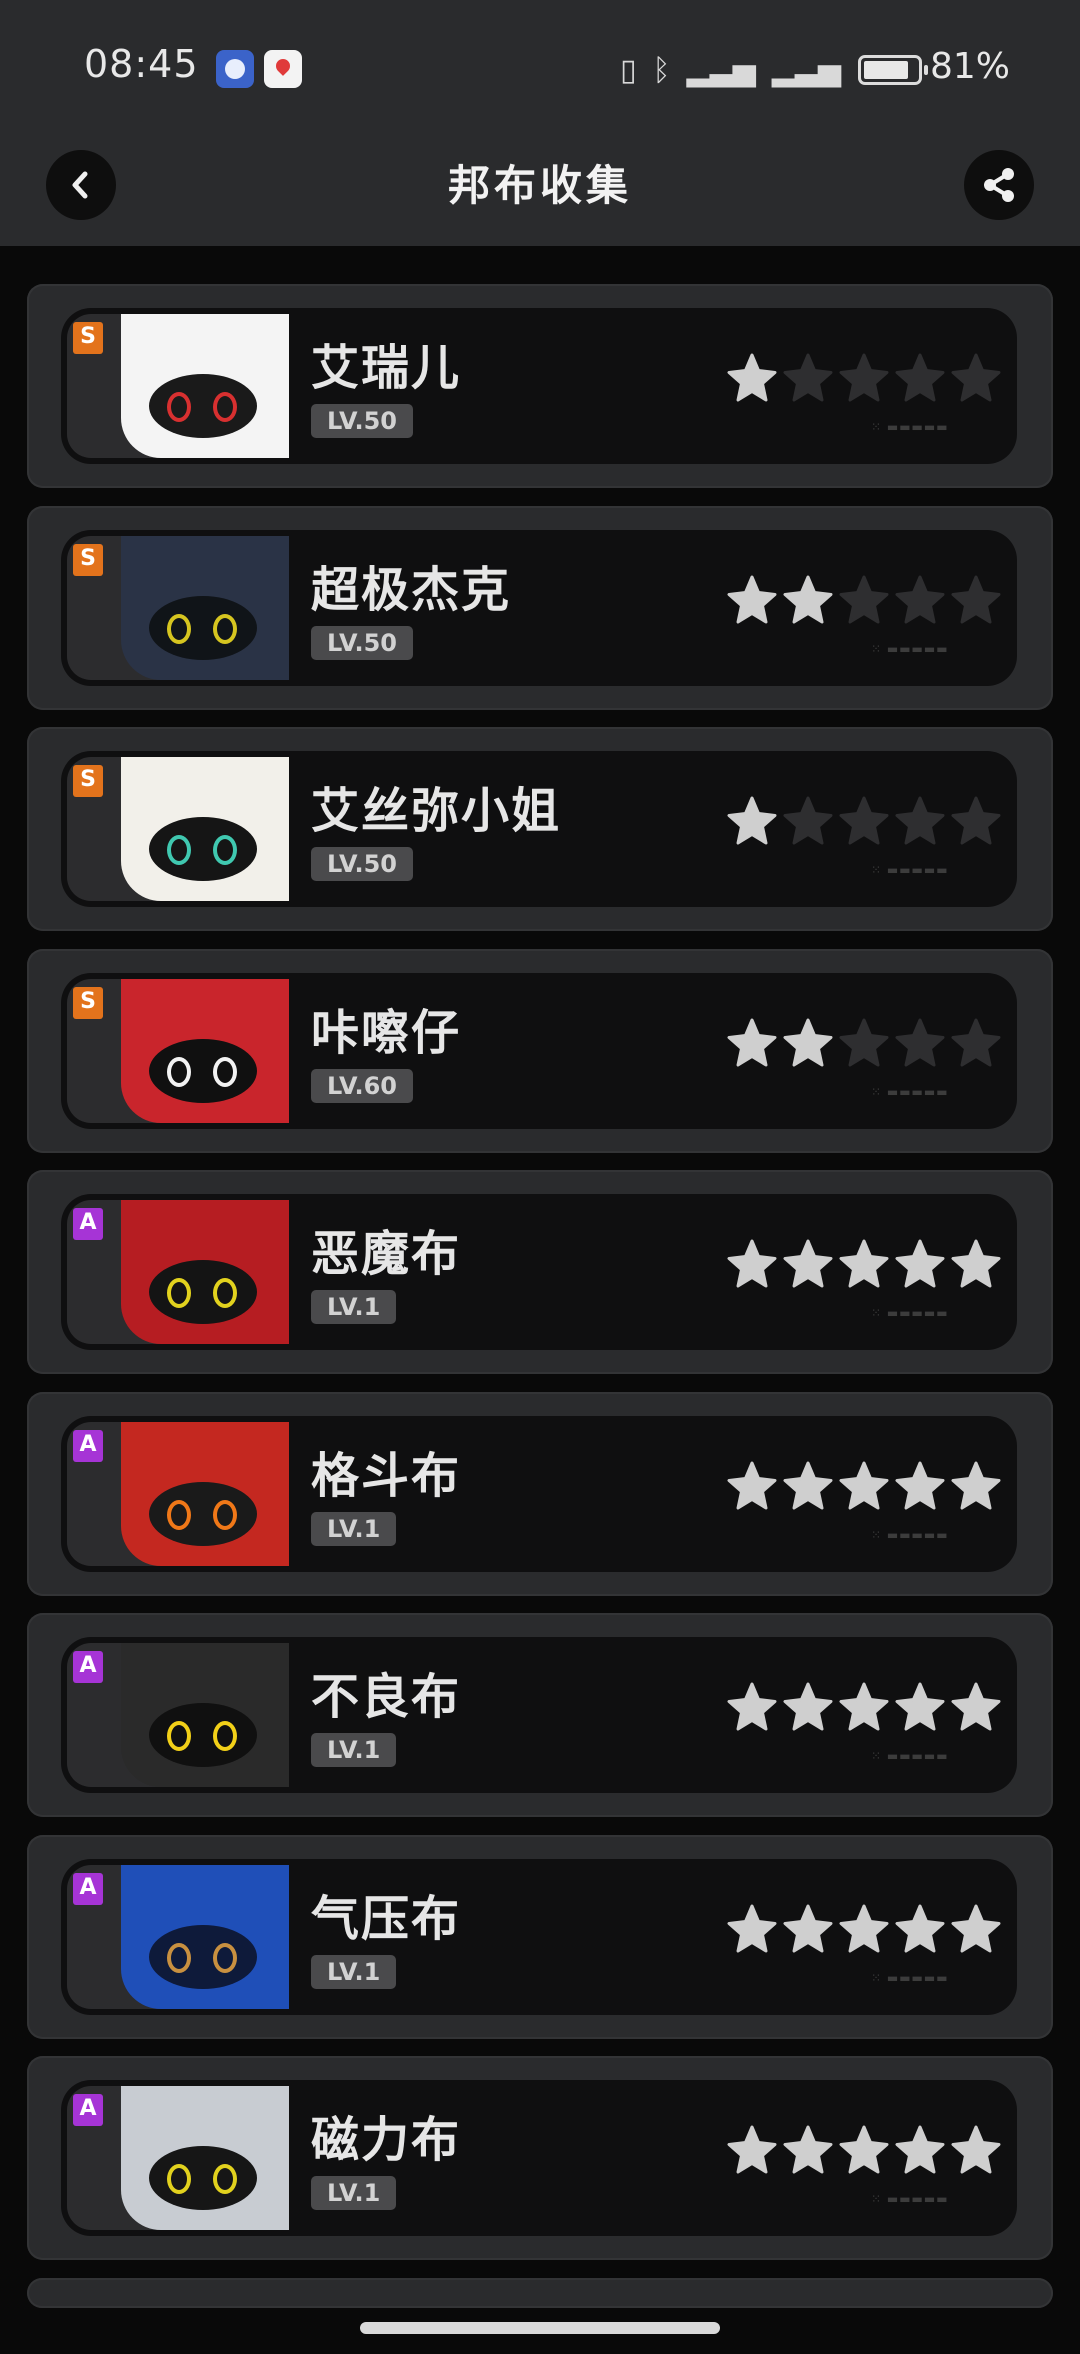 This screenshot has height=2354, width=1080. What do you see at coordinates (386, 2140) in the screenshot?
I see `bangboo-name: 磁力布` at bounding box center [386, 2140].